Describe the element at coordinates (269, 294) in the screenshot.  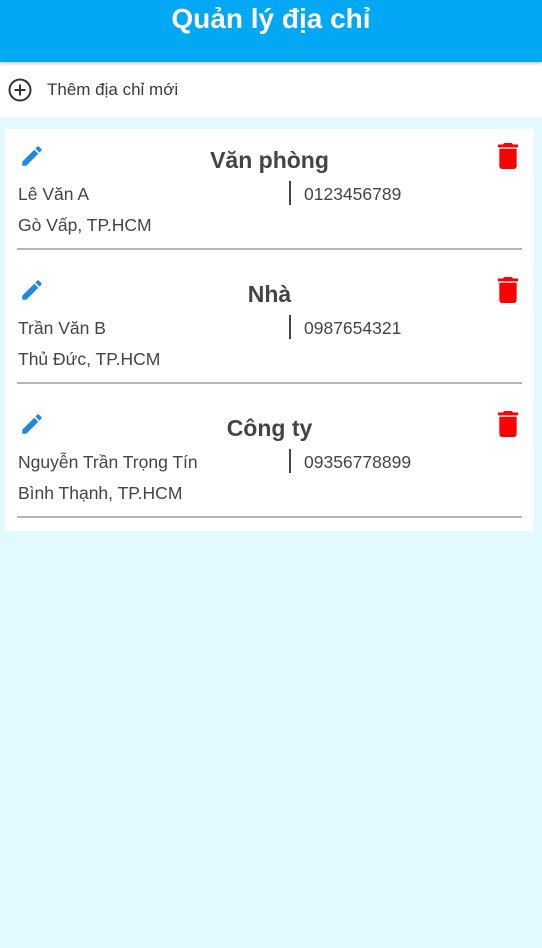
I see `address-title: Nhà` at that location.